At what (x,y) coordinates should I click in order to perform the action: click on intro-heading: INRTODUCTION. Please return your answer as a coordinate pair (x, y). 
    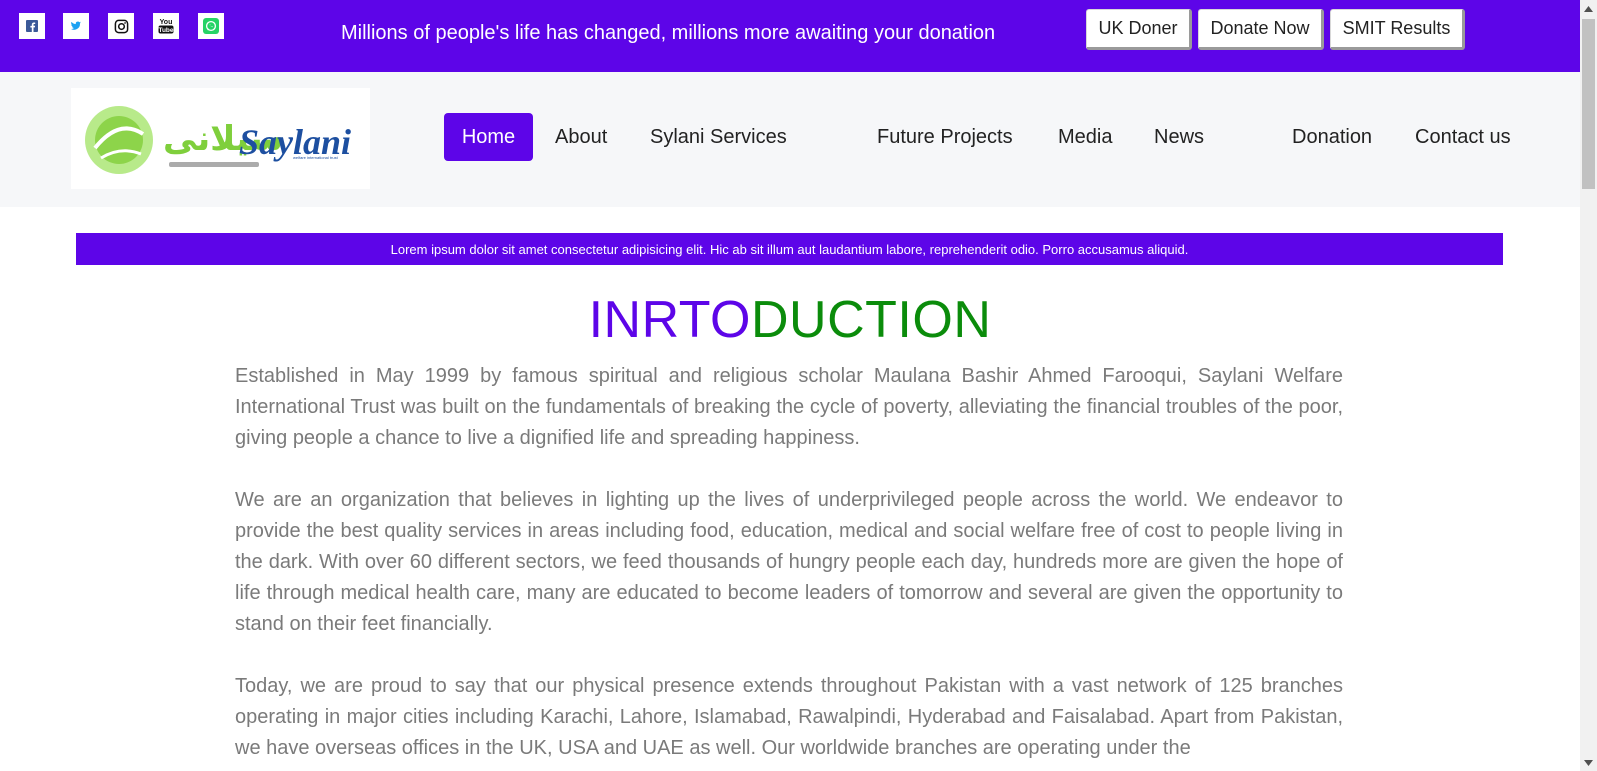
    Looking at the image, I should click on (790, 320).